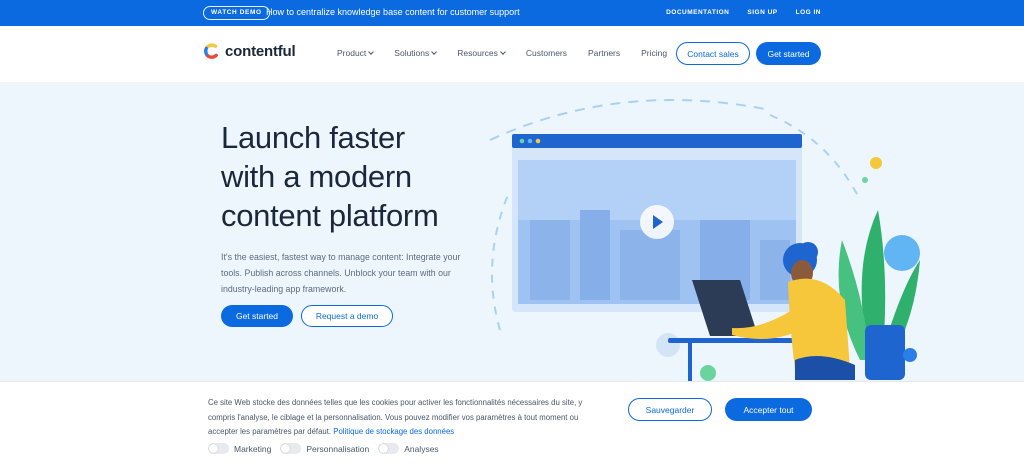 The height and width of the screenshot is (474, 1024). Describe the element at coordinates (762, 12) in the screenshot. I see `sign-up-link: SIGN UP` at that location.